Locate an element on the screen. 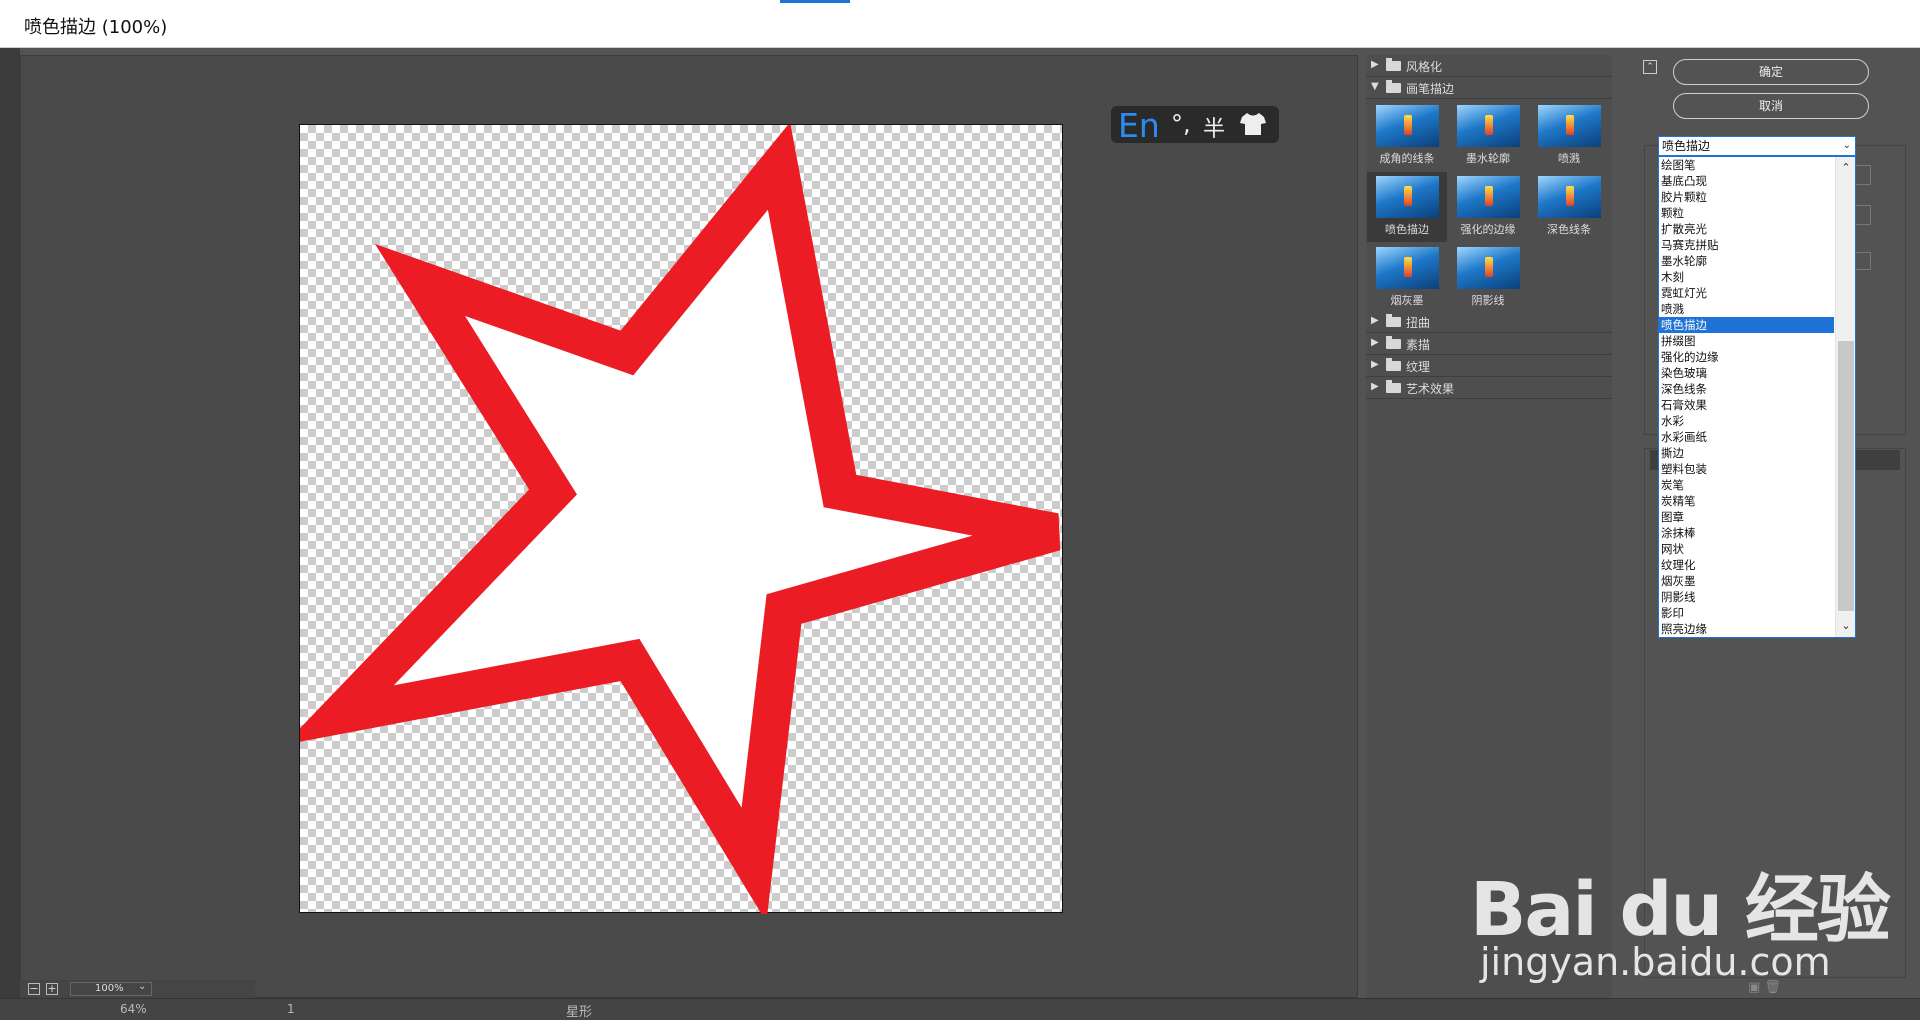  page-number: 1 is located at coordinates (291, 1009).